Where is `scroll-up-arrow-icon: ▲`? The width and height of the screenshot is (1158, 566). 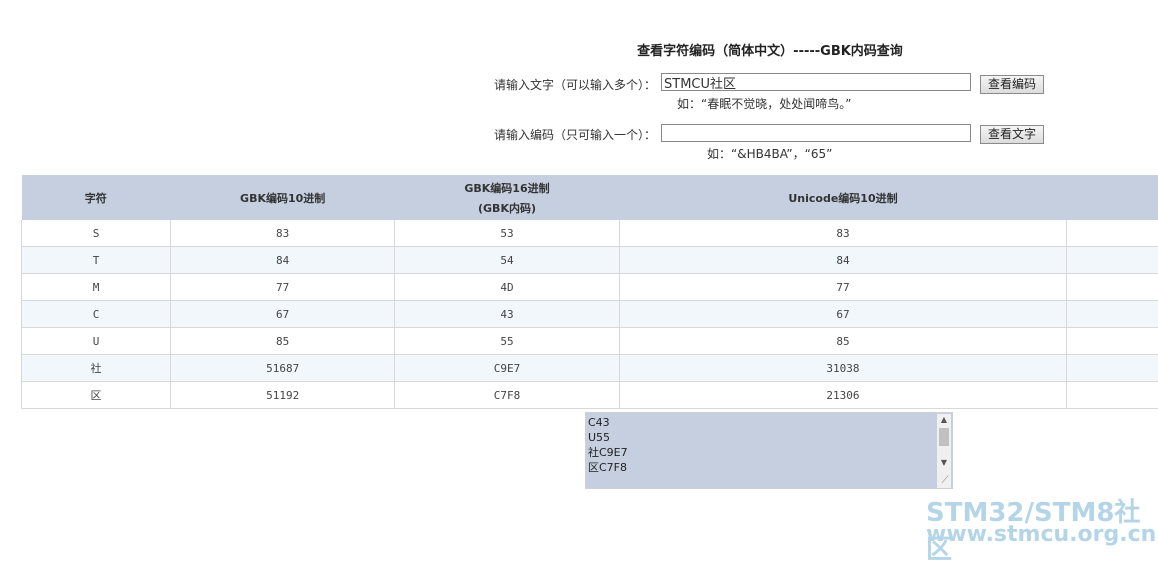
scroll-up-arrow-icon: ▲ is located at coordinates (944, 420).